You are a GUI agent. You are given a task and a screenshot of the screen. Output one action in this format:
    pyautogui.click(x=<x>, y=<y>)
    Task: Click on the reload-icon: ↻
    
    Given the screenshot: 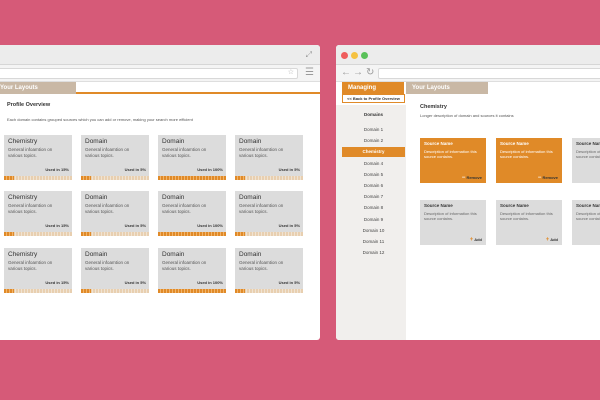 What is the action you would take?
    pyautogui.click(x=370, y=73)
    